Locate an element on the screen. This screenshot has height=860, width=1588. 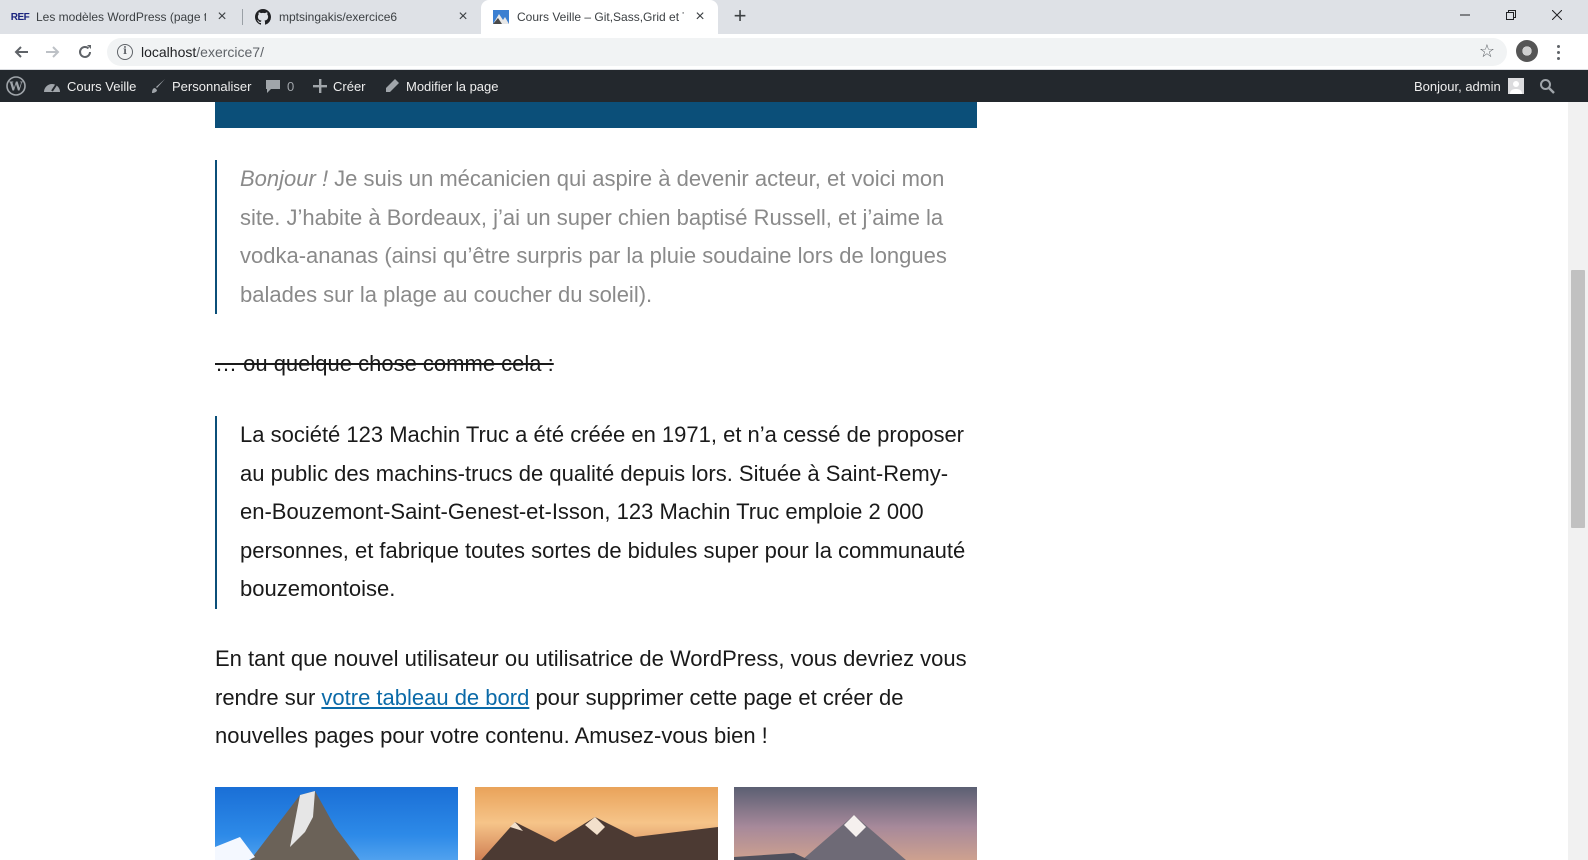
edit-page-link: Modifier la page is located at coordinates (441, 86).